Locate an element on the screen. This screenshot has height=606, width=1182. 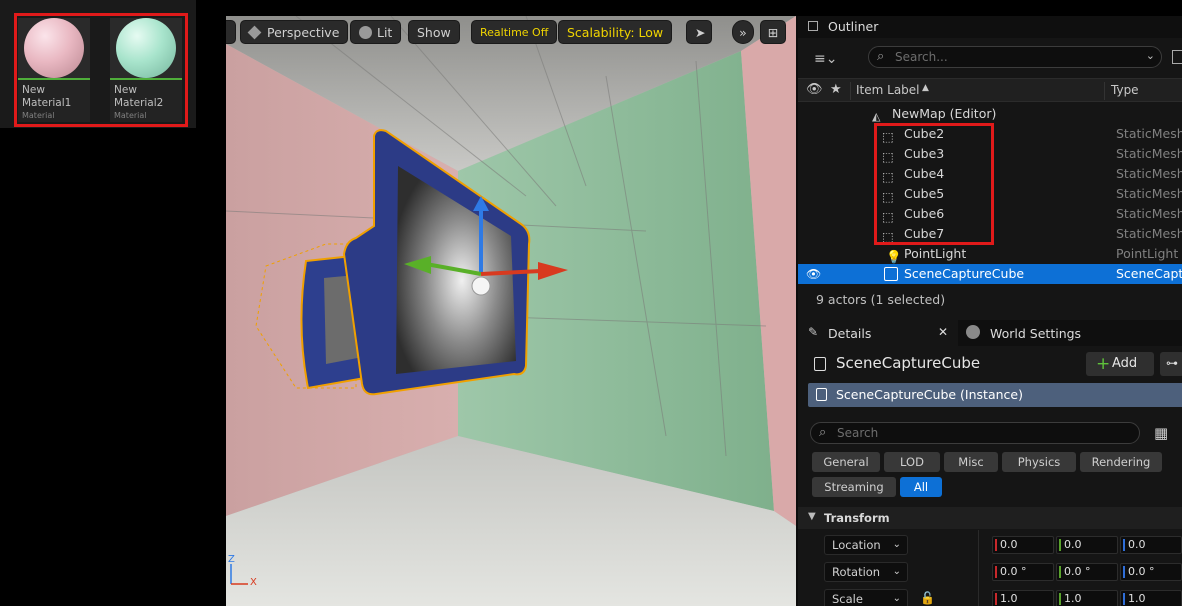
lock-icon: 🔓 is located at coordinates (927, 598).